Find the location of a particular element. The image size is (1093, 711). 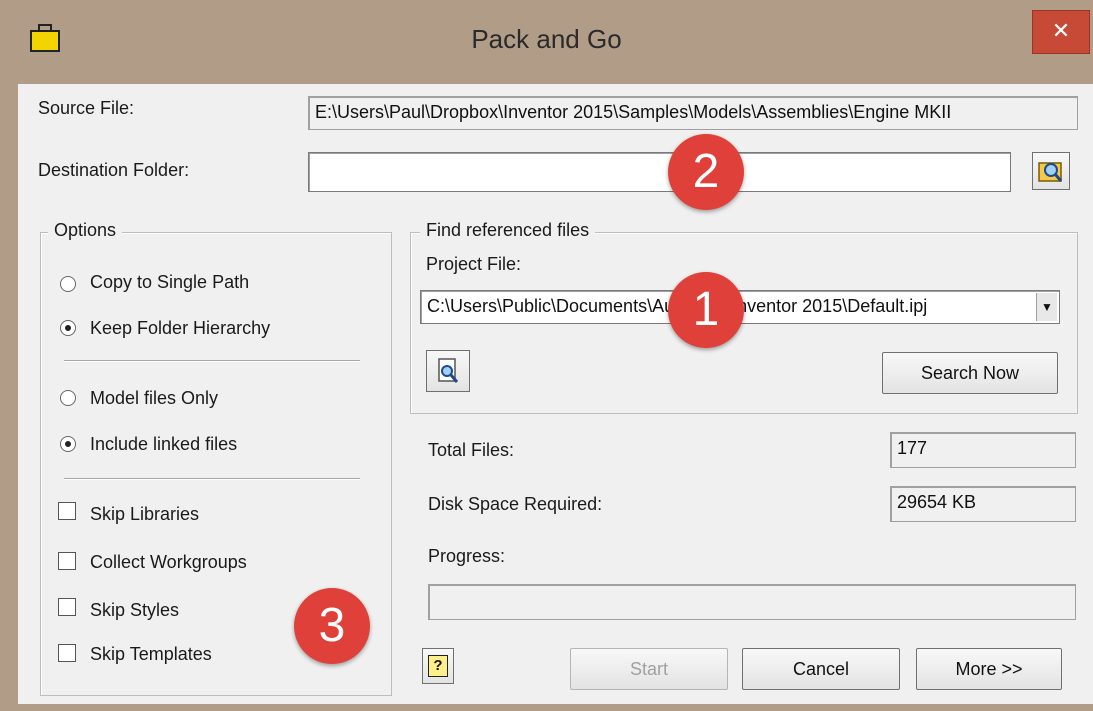

keep-folder-hierarchy-label: Keep Folder Hierarchy is located at coordinates (180, 328).